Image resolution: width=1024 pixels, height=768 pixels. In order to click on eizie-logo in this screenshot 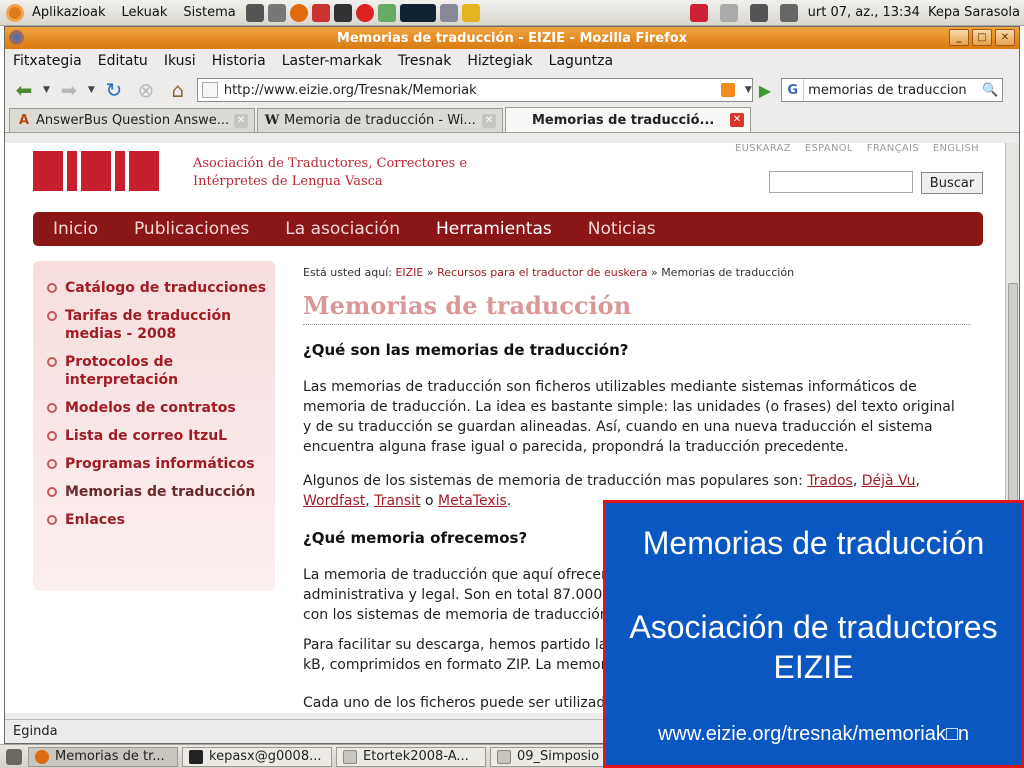, I will do `click(96, 171)`.